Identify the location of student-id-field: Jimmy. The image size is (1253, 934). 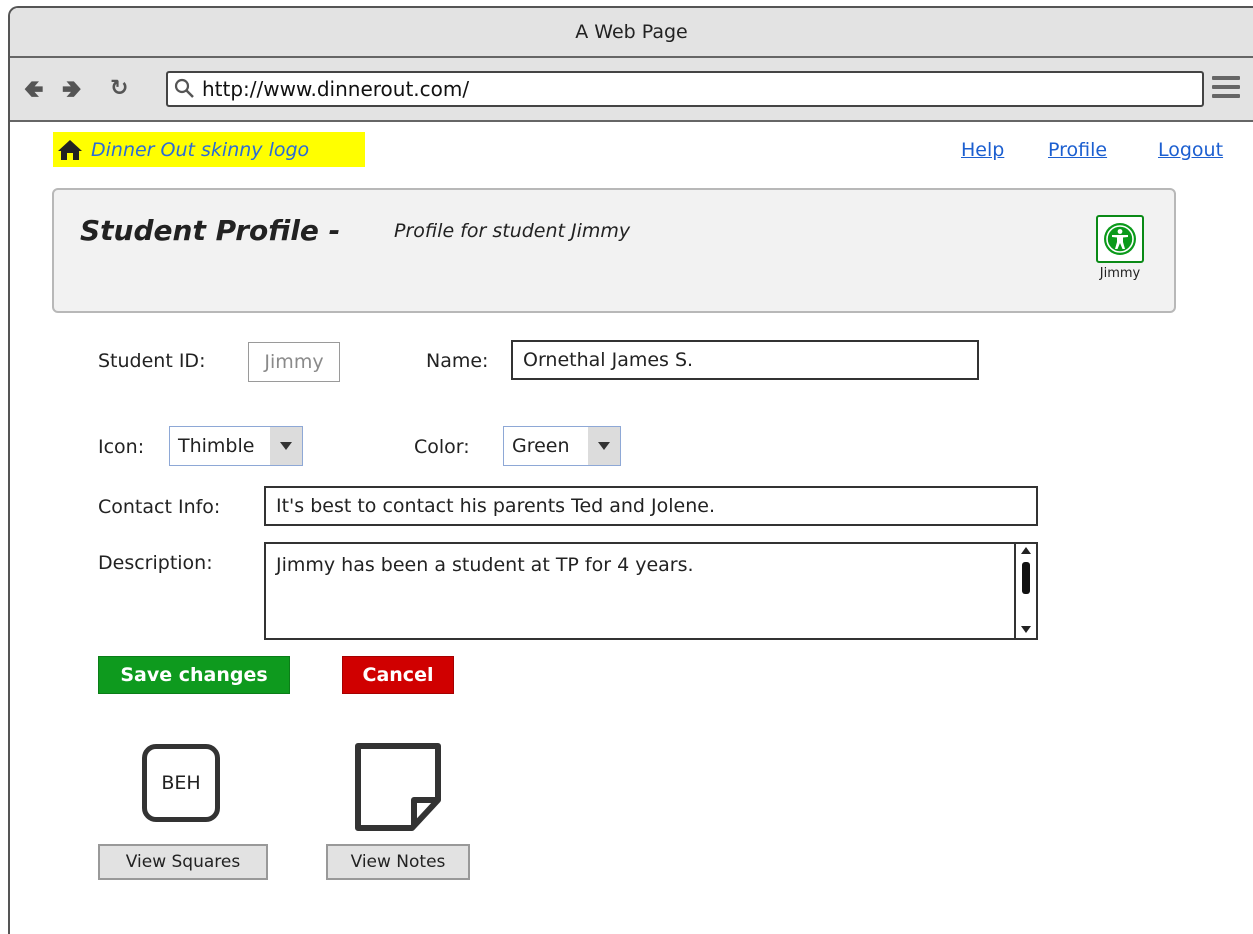
(294, 362).